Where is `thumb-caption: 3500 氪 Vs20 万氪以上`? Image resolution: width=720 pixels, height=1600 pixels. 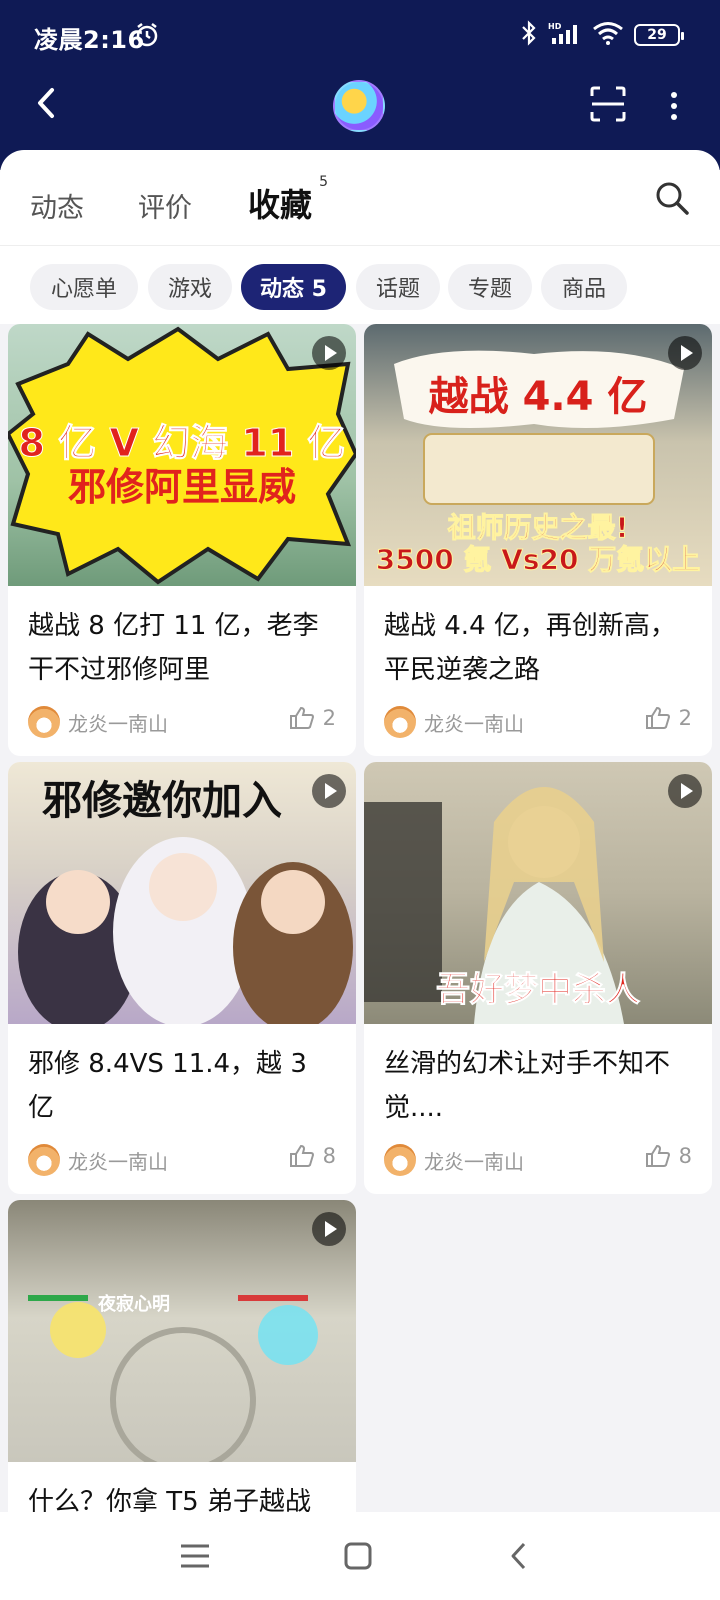 thumb-caption: 3500 氪 Vs20 万氪以上 is located at coordinates (538, 560).